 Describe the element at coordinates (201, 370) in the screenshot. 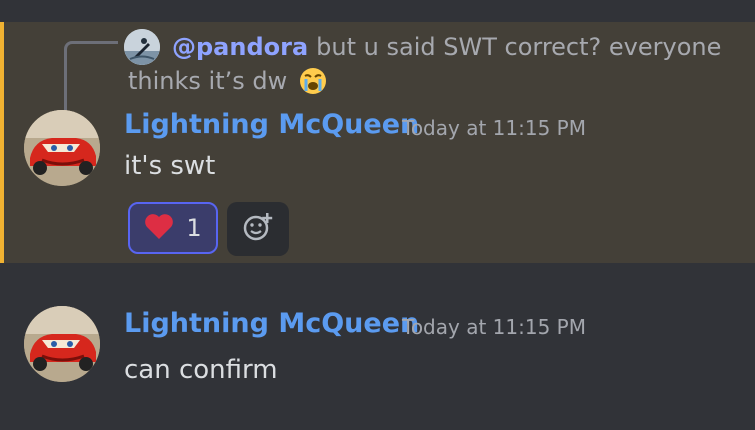

I see `message-content: can confirm` at that location.